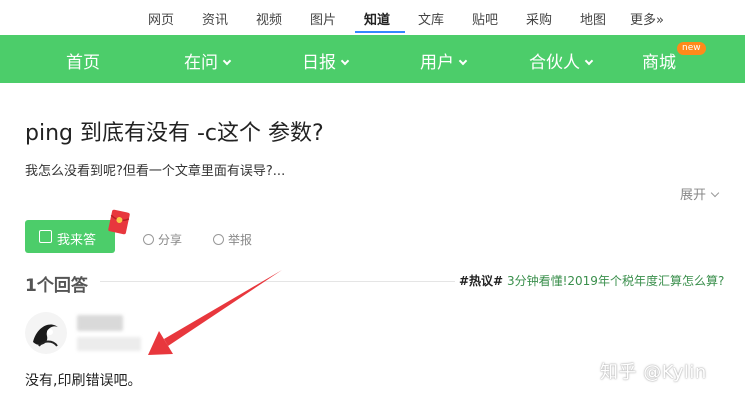  I want to click on avatar, so click(46, 333).